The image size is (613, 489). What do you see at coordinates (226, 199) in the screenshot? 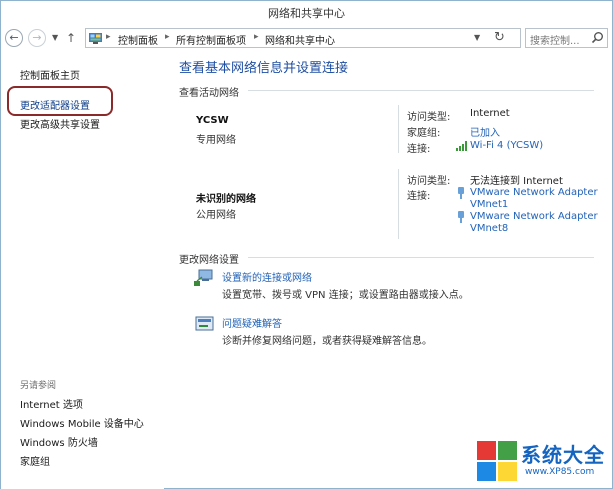
I see `network-name: 未识别的网络` at bounding box center [226, 199].